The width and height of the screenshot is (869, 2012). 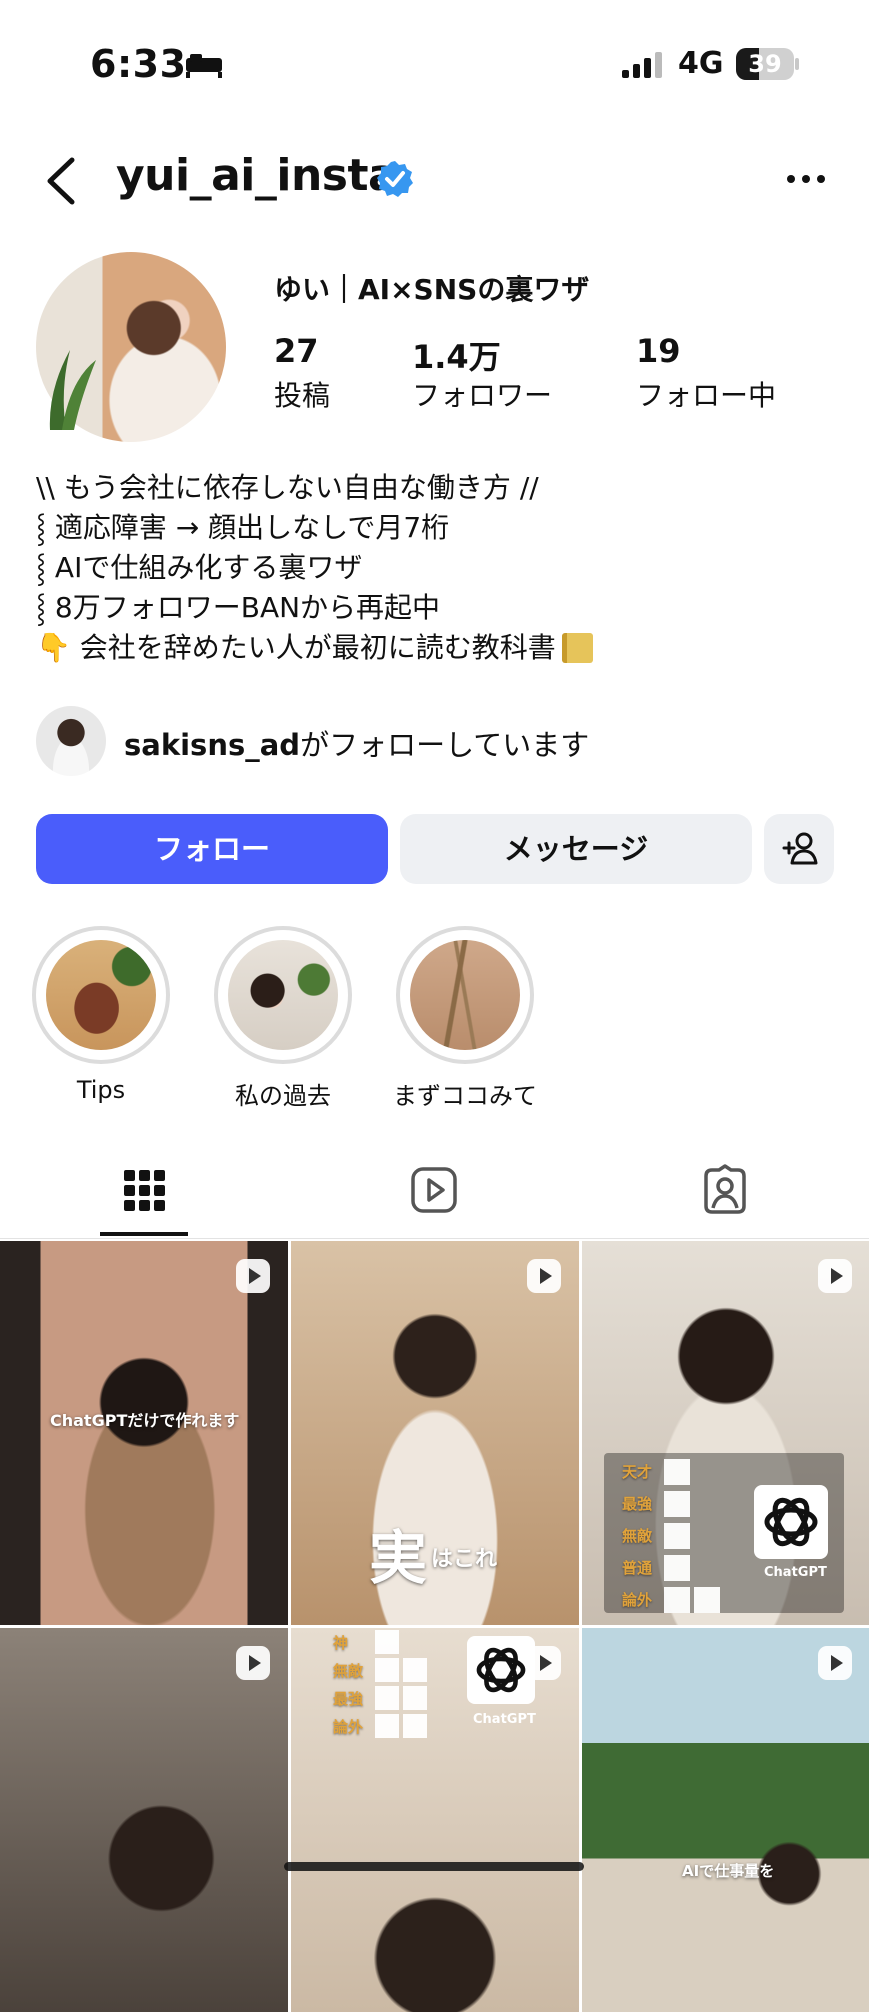 What do you see at coordinates (395, 179) in the screenshot?
I see `verified-badge-icon` at bounding box center [395, 179].